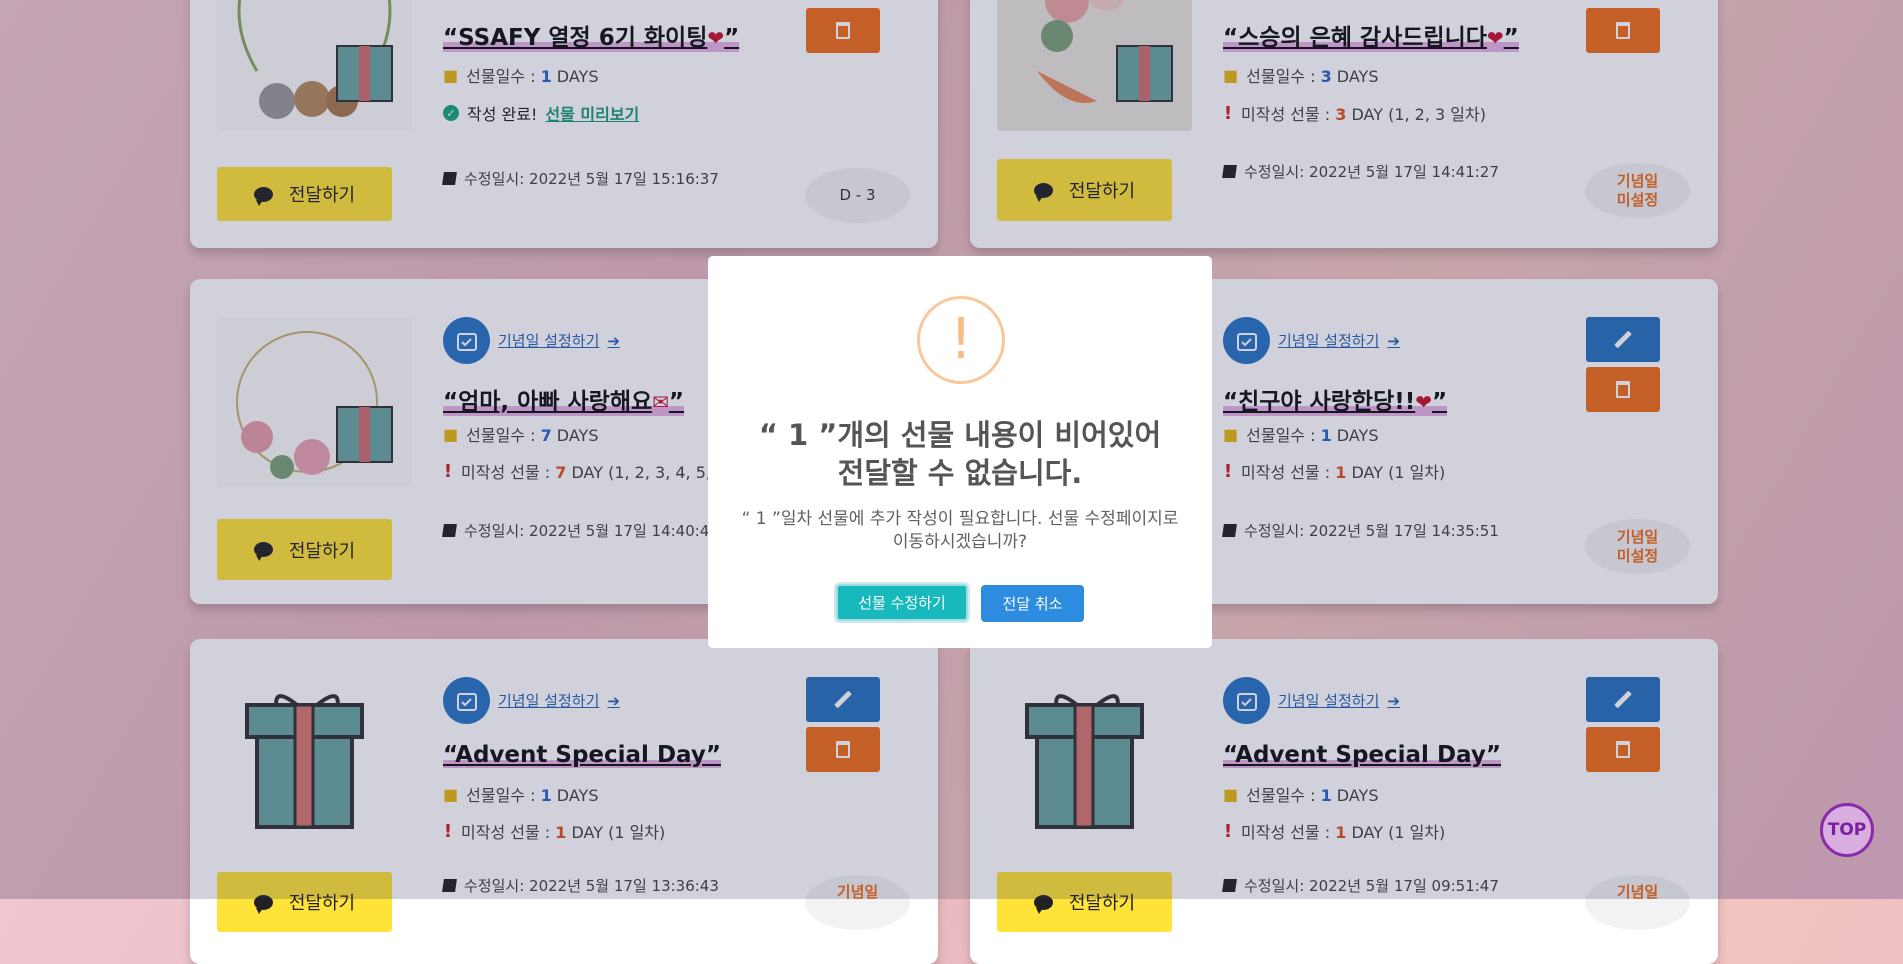 The width and height of the screenshot is (1903, 964). I want to click on cancel-send-button: 전달 취소, so click(1032, 603).